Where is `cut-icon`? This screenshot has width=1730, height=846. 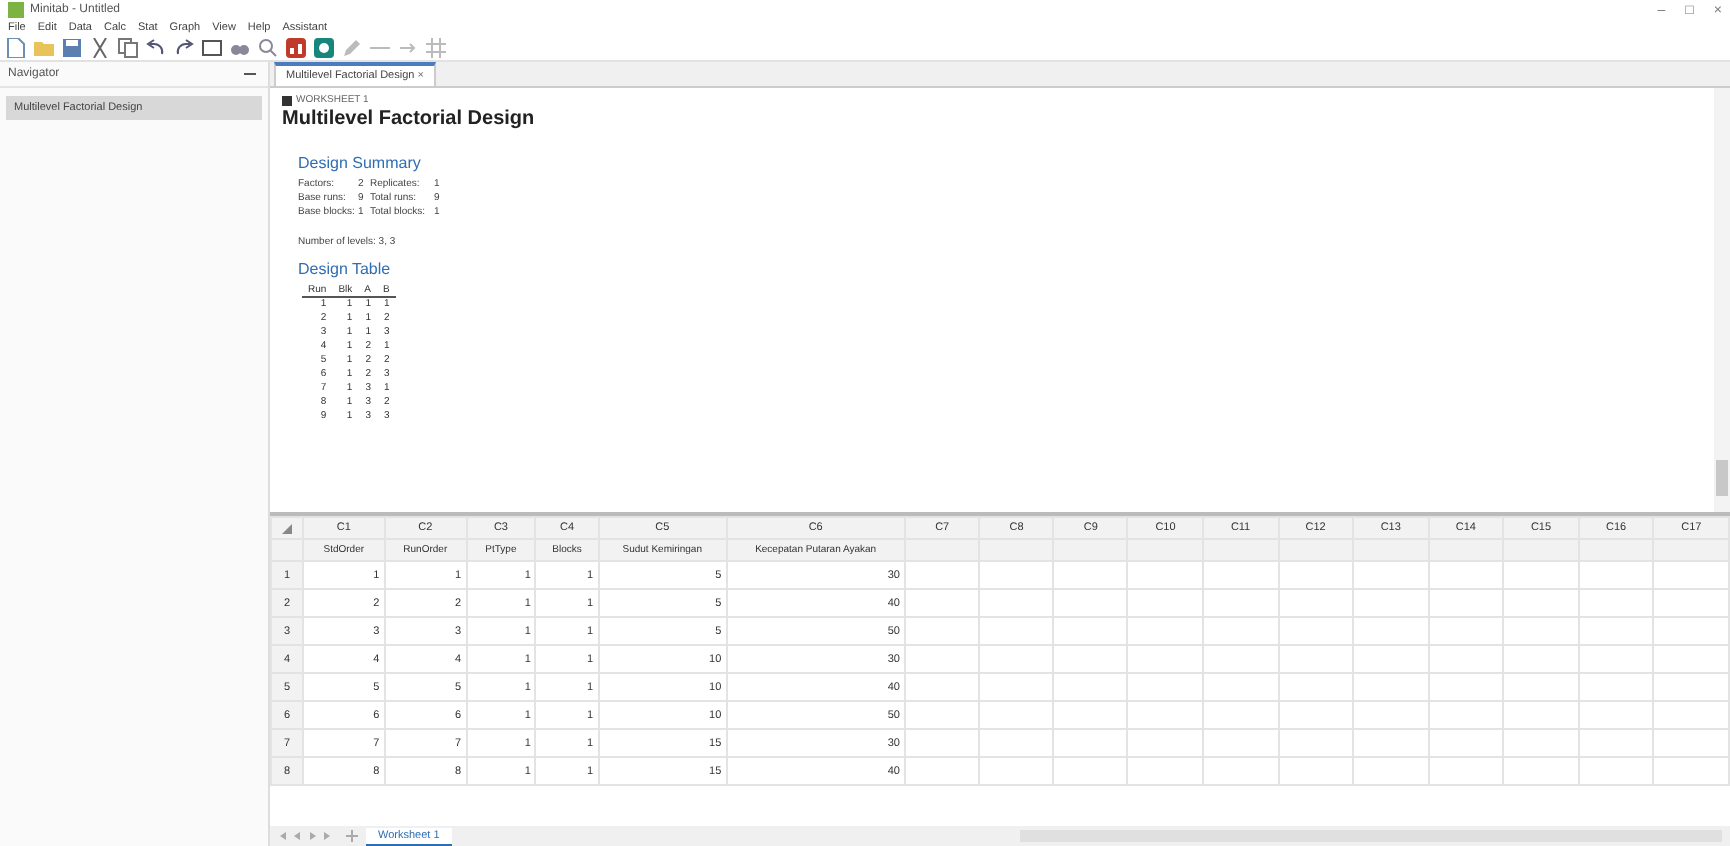 cut-icon is located at coordinates (100, 48).